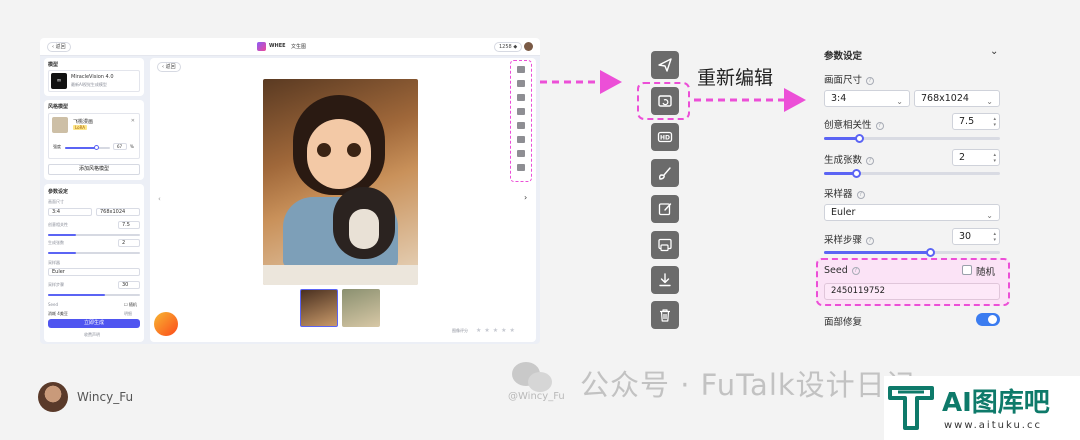 The height and width of the screenshot is (440, 1080). I want to click on avatar, so click(528, 46).